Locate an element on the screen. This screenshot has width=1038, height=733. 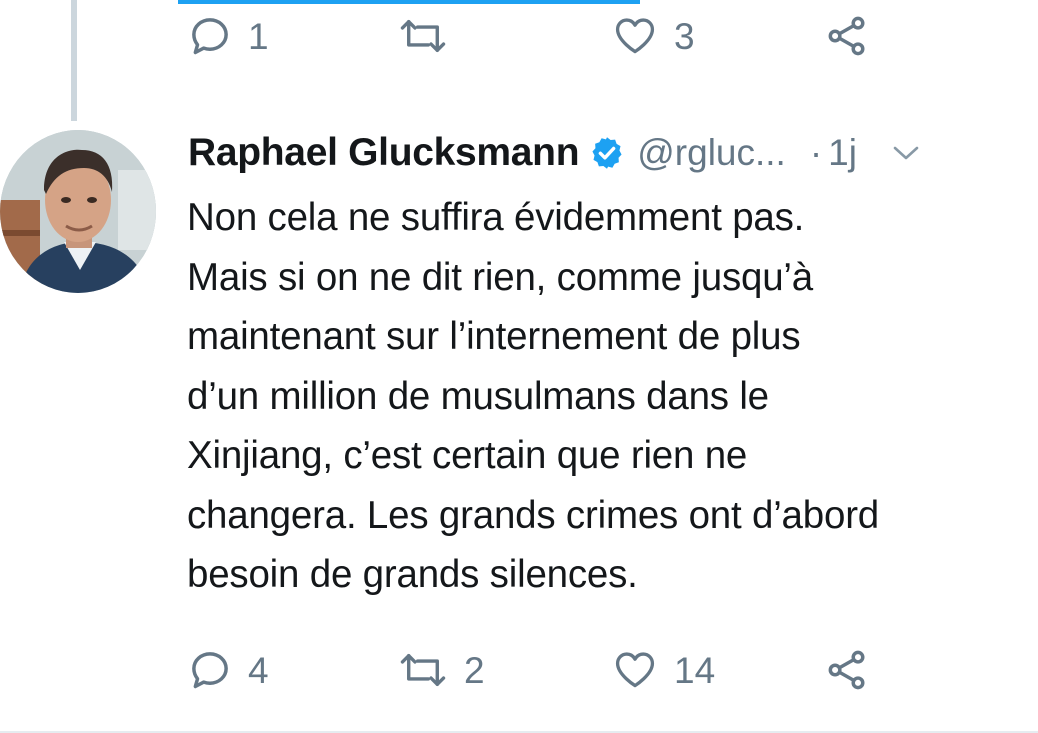
chevron-down-icon is located at coordinates (906, 153).